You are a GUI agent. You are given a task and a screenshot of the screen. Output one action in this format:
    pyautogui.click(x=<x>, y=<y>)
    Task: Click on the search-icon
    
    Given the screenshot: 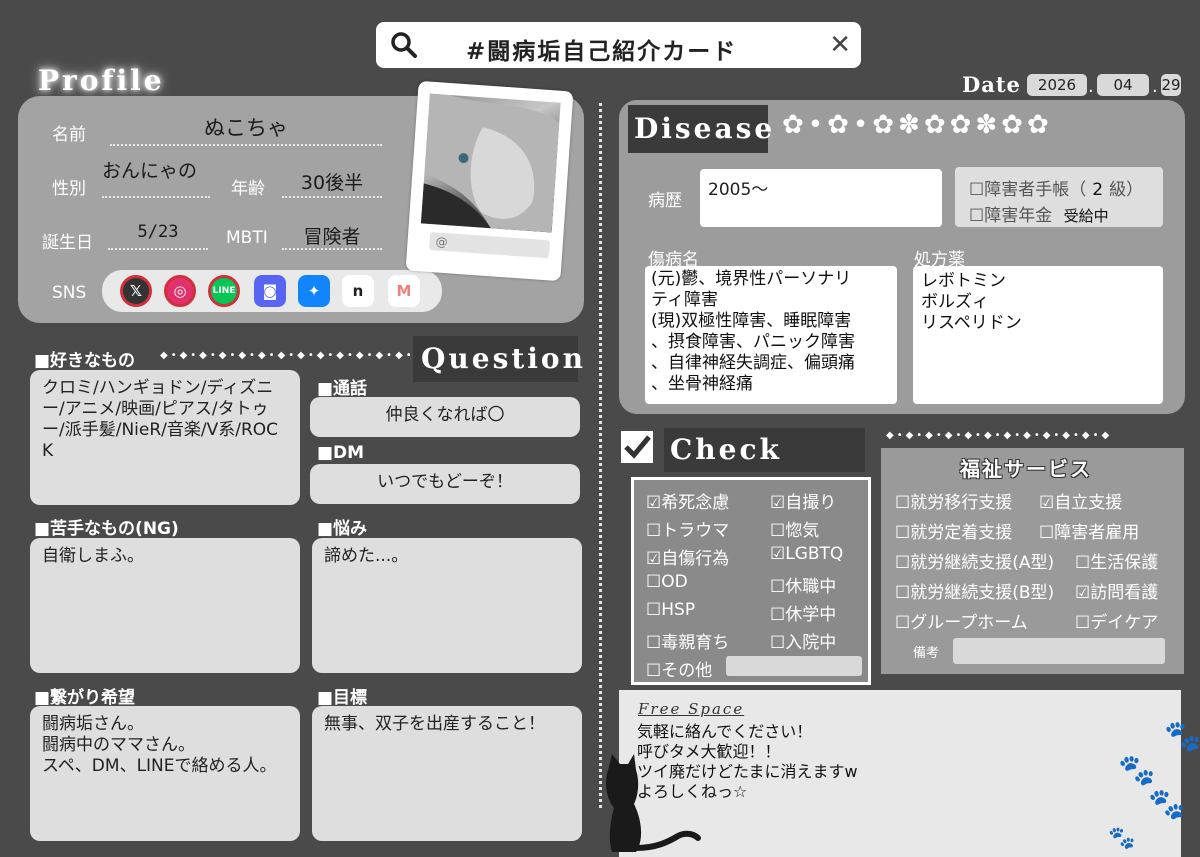 What is the action you would take?
    pyautogui.click(x=404, y=45)
    